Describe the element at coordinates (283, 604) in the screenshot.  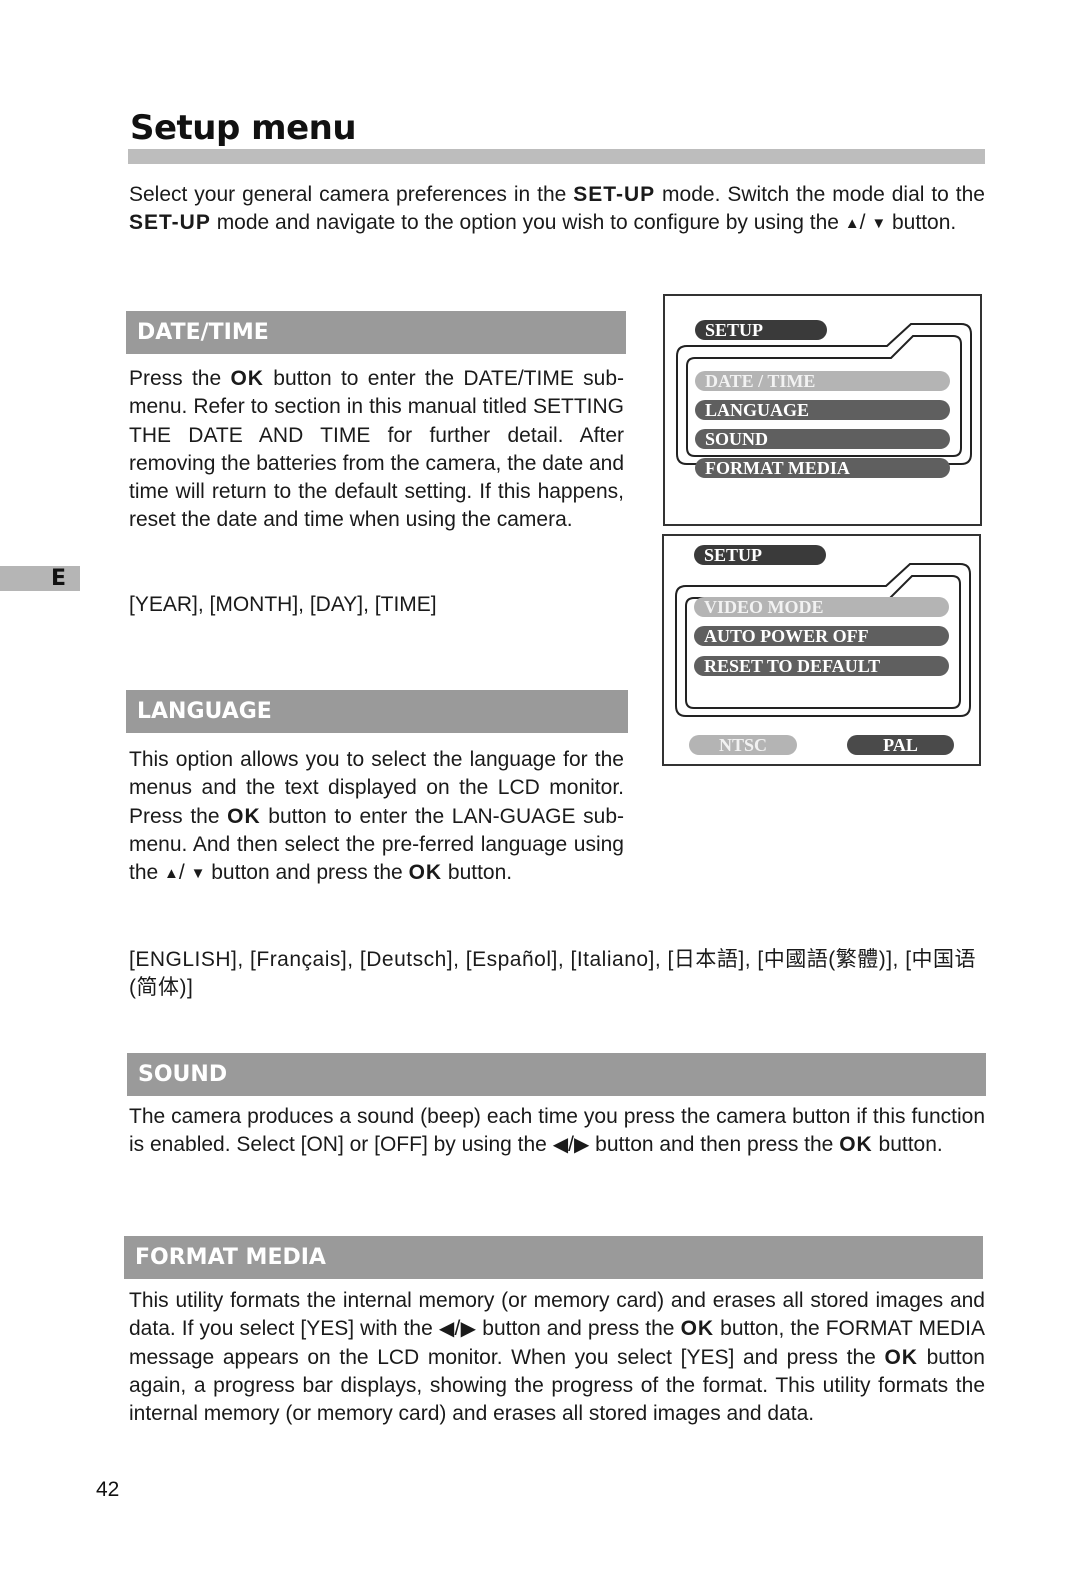
I see `datetime-options: [YEAR], [MONTH], [DAY], [TIME]` at that location.